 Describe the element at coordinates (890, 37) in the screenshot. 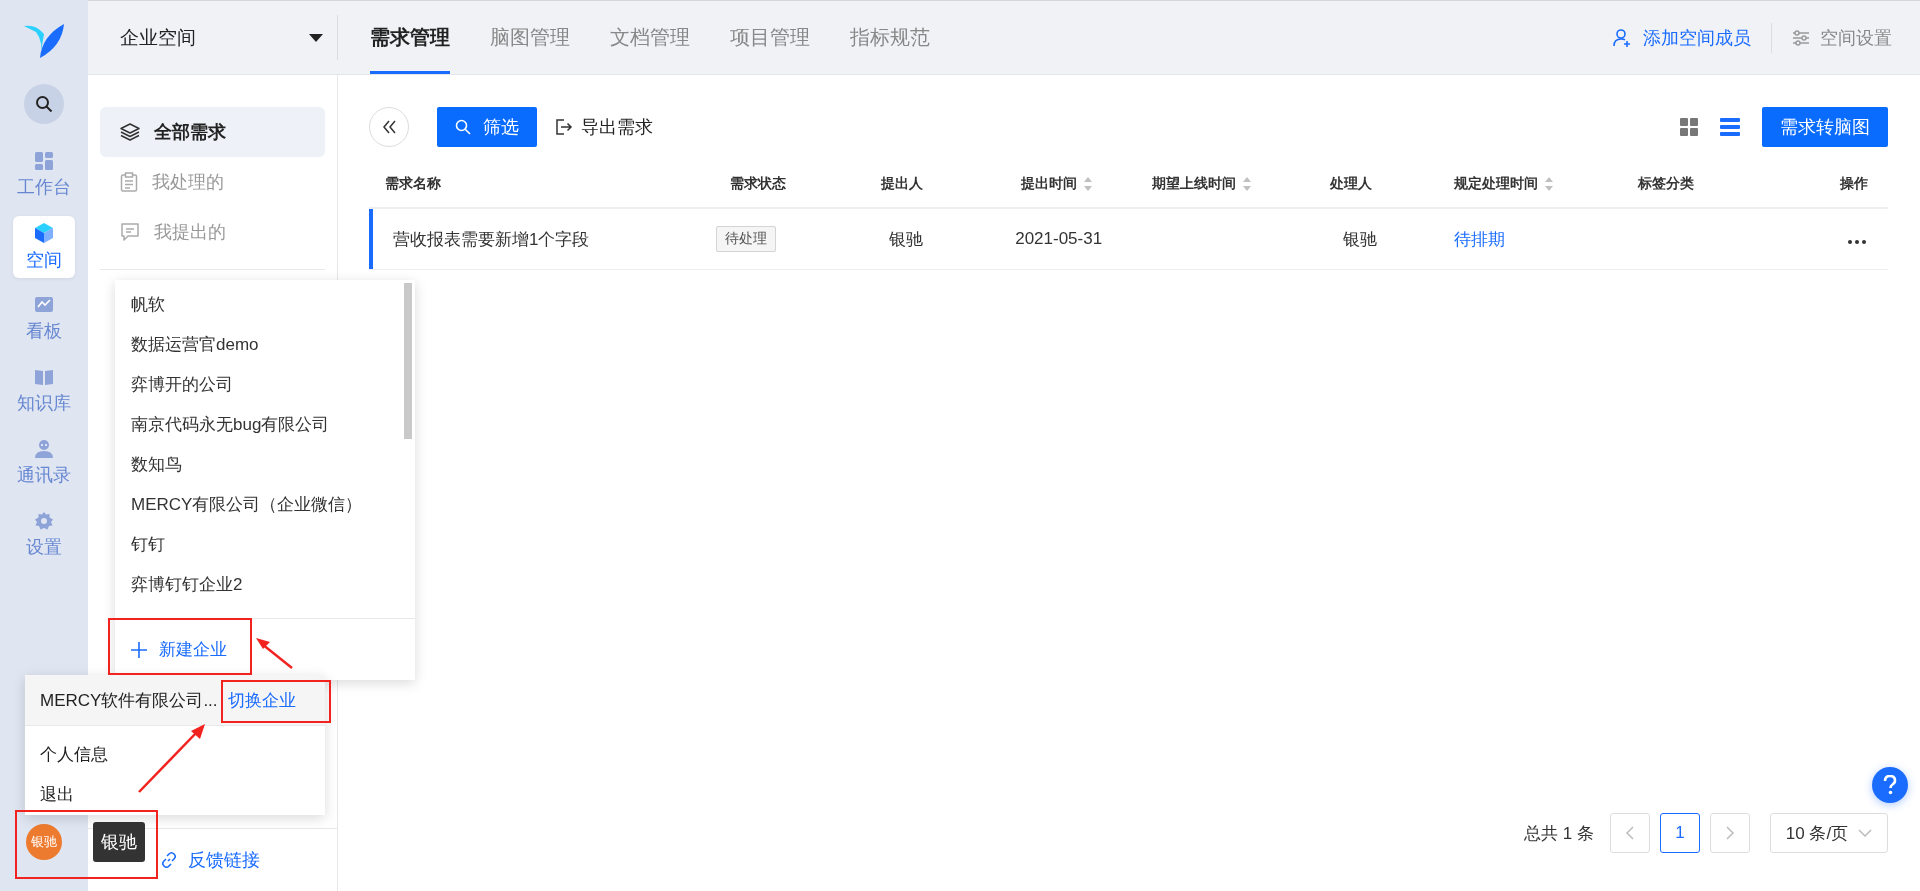

I see `tab: 指标规范` at that location.